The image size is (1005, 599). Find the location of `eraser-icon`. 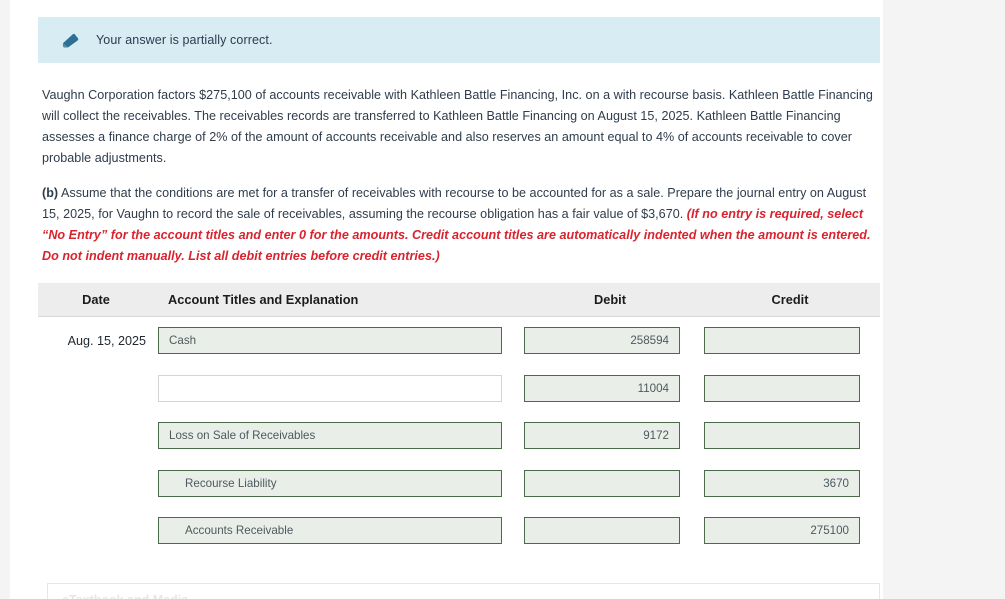

eraser-icon is located at coordinates (70, 40).